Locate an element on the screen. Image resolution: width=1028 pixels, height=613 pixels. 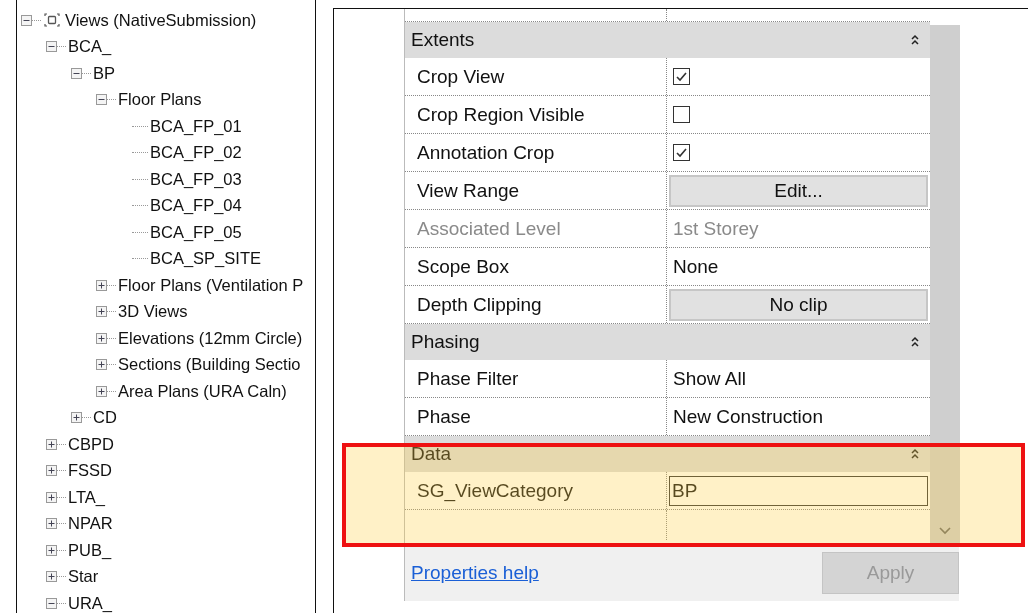
property-label: Crop Region Visible is located at coordinates (501, 114).